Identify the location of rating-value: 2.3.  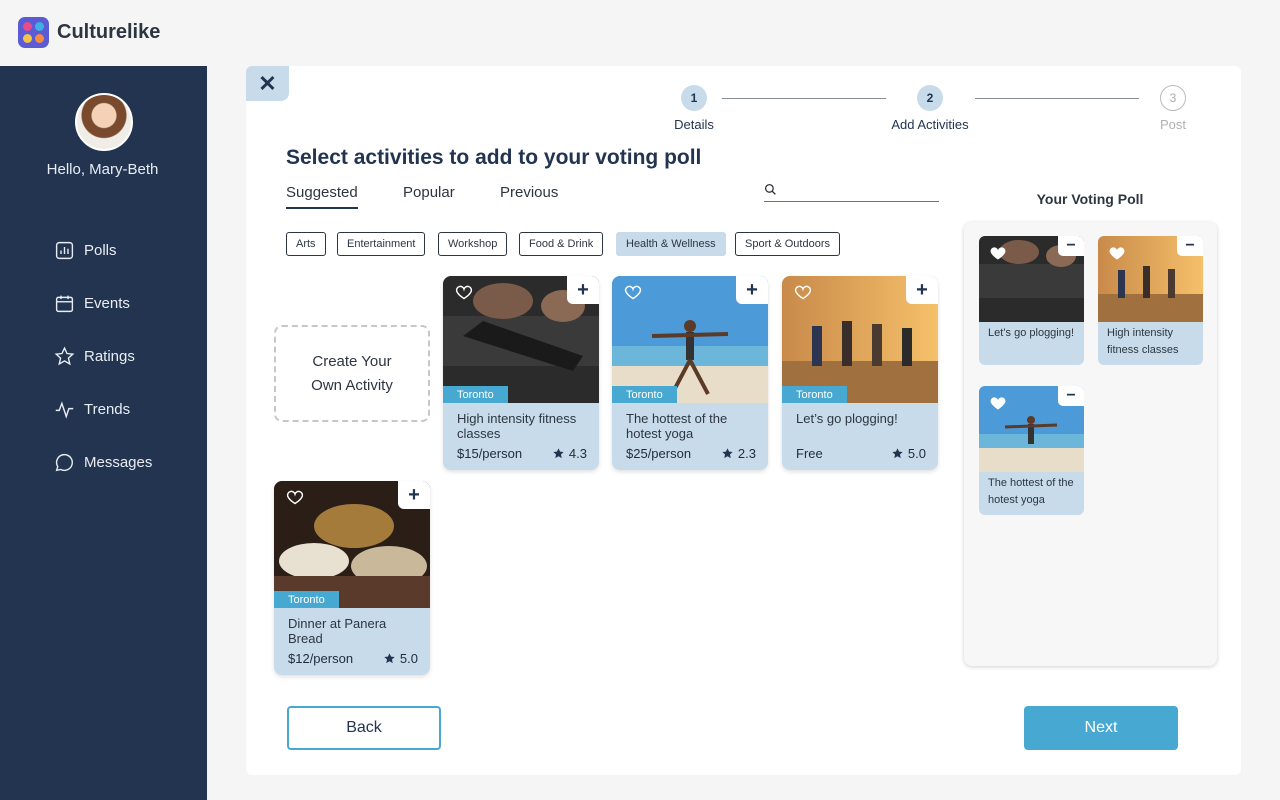
(746, 453).